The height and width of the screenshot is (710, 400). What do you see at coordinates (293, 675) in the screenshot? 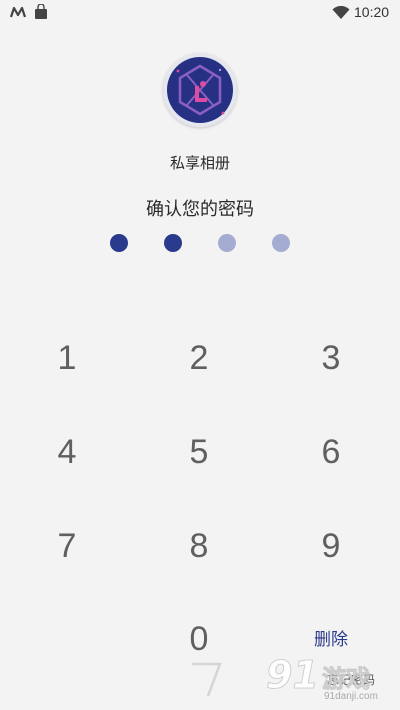
I see `watermark-logo: 91` at bounding box center [293, 675].